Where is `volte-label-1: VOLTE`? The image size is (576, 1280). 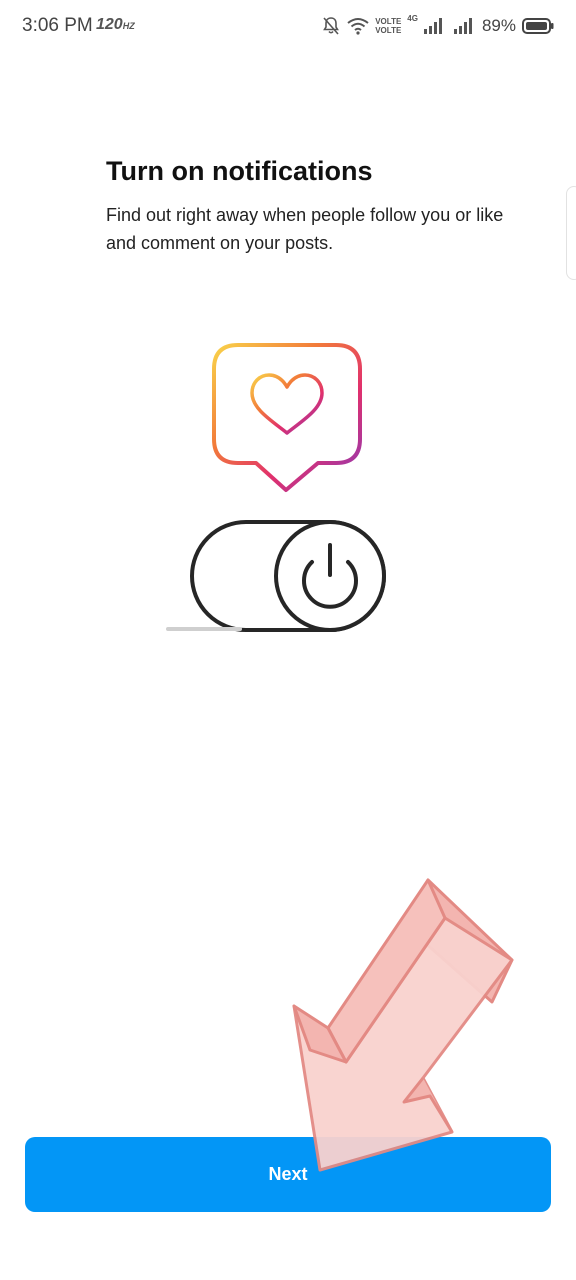 volte-label-1: VOLTE is located at coordinates (388, 21).